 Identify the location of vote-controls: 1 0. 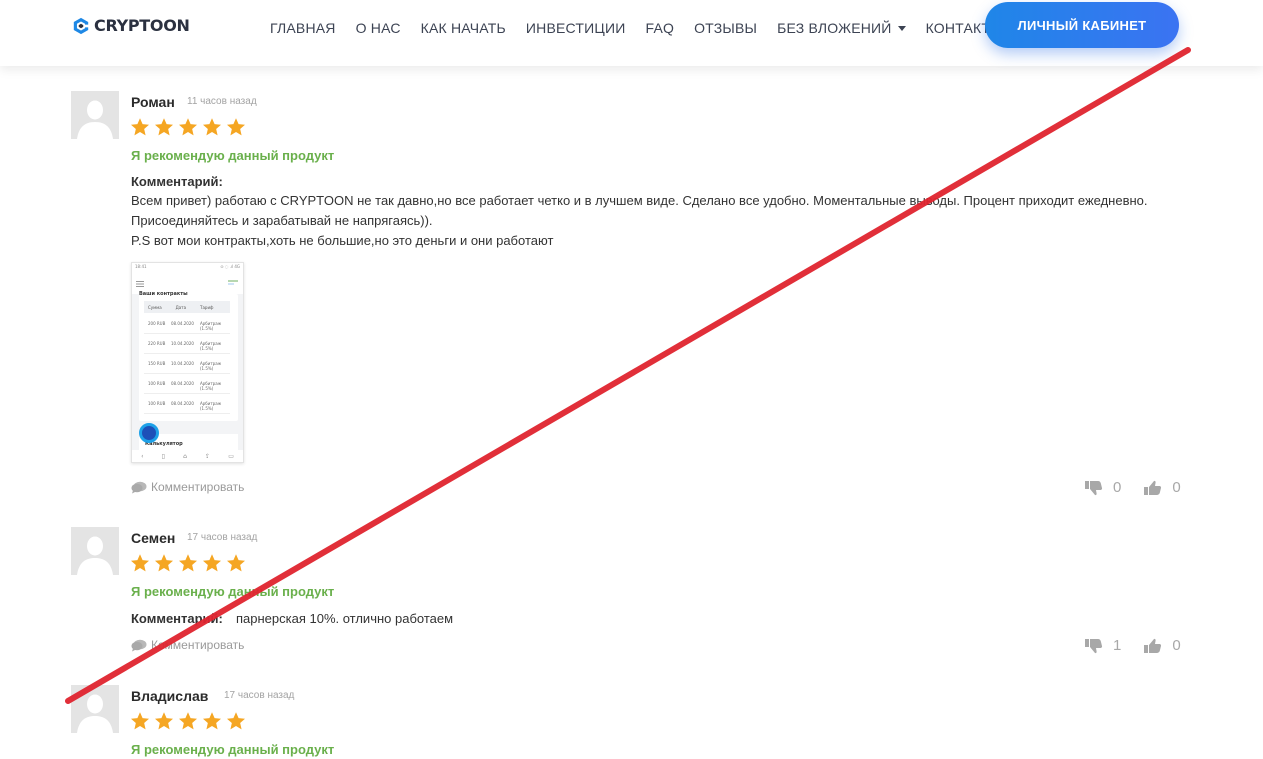
(1133, 645).